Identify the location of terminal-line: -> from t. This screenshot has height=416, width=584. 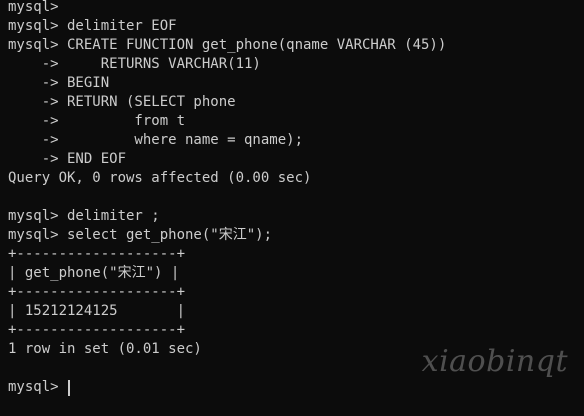
(97, 121).